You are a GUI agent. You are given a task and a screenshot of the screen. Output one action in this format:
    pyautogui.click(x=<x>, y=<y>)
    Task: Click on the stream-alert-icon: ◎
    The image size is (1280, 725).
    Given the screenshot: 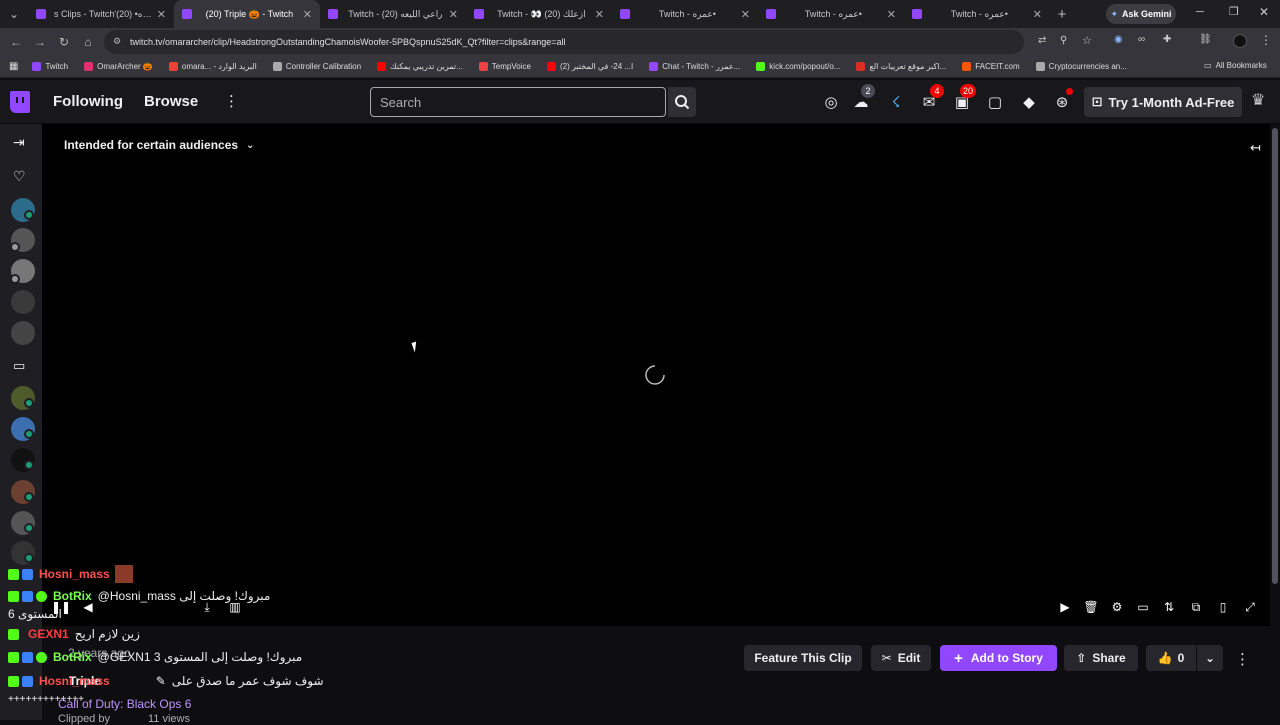 What is the action you would take?
    pyautogui.click(x=831, y=102)
    